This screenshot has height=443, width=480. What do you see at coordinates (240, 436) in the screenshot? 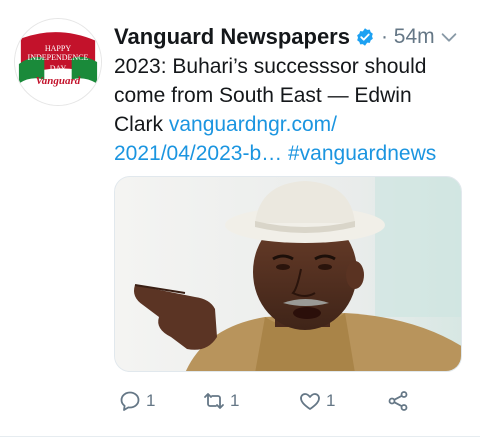
I see `divider` at bounding box center [240, 436].